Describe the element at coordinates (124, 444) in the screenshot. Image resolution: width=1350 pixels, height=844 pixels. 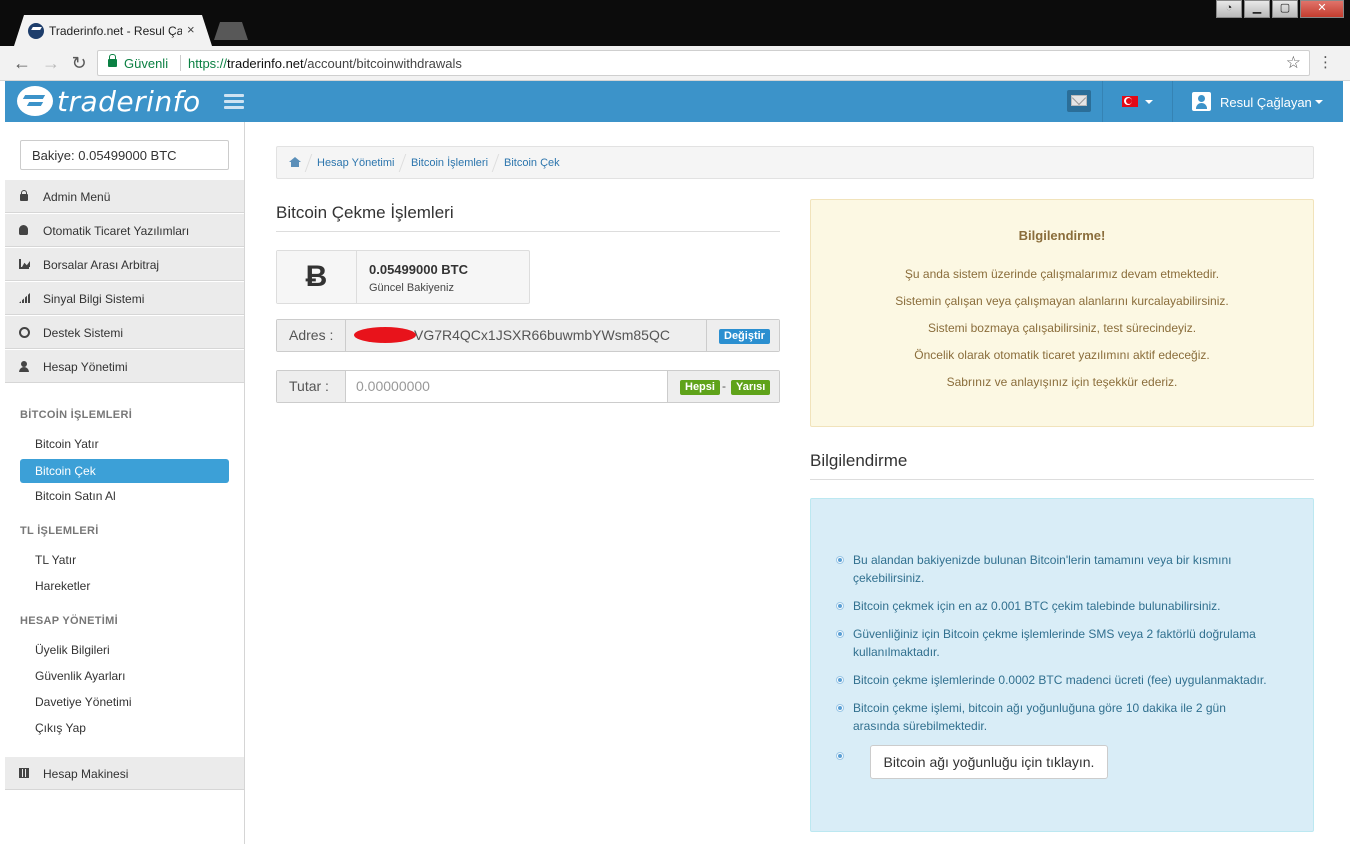
I see `link-bitcoin-deposit: Bitcoin Yatır` at that location.